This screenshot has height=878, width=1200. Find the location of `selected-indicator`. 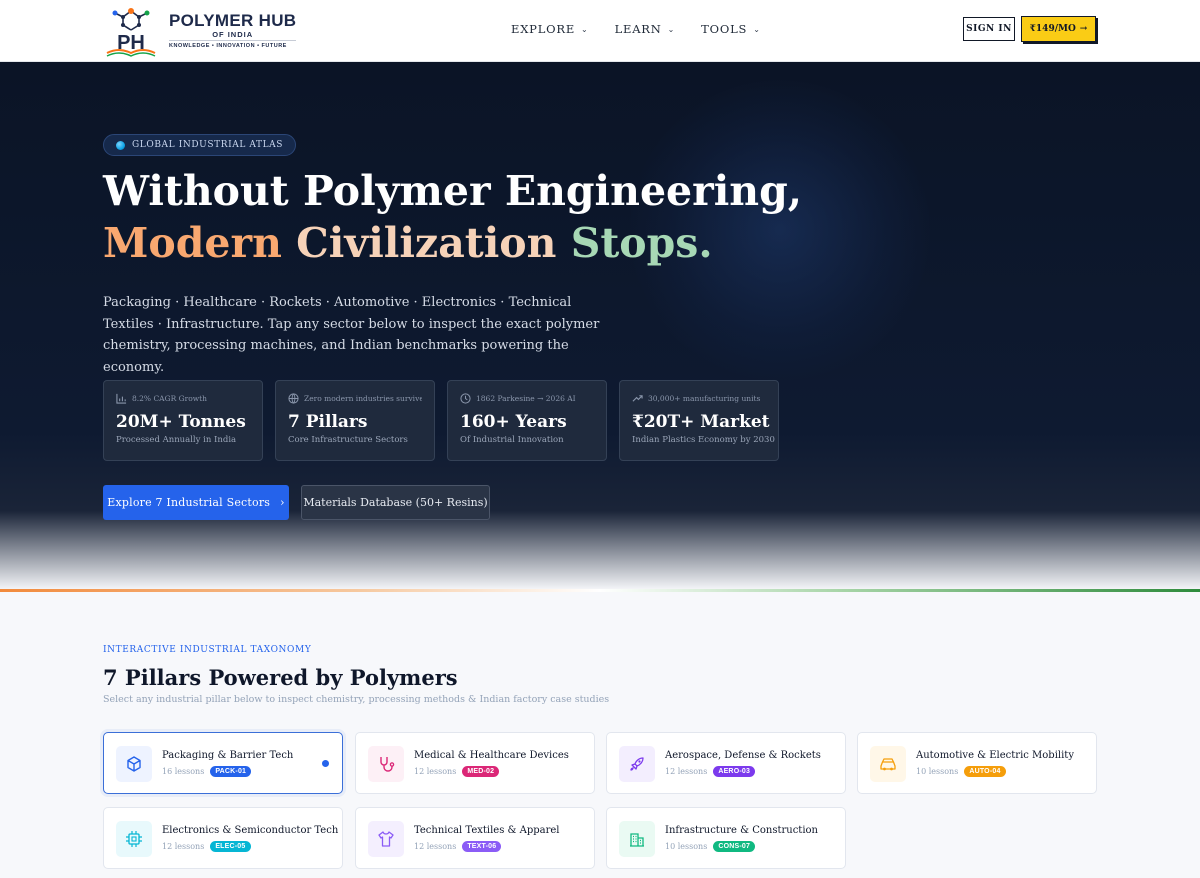

selected-indicator is located at coordinates (325, 763).